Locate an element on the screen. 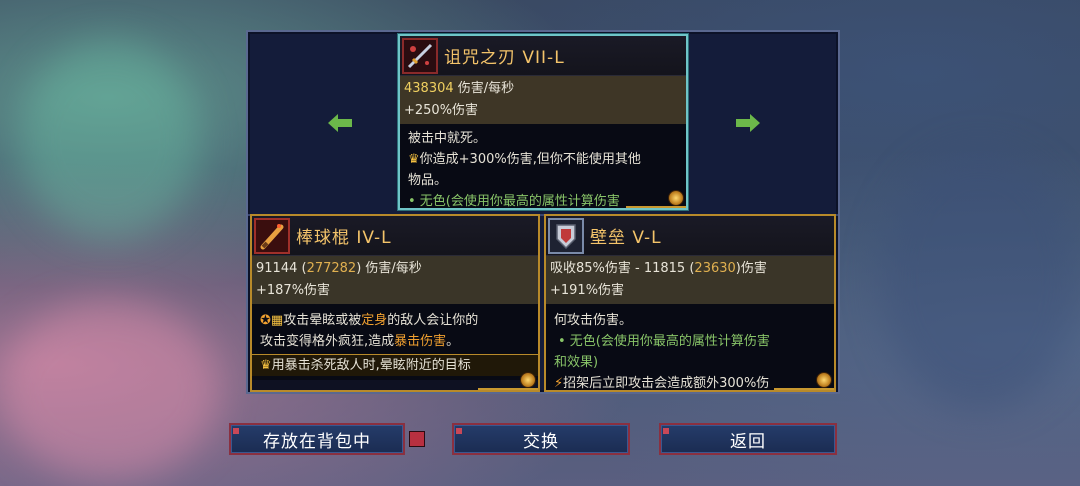 This screenshot has width=1080, height=486. desc-line: 被击中就死。 is located at coordinates (447, 138).